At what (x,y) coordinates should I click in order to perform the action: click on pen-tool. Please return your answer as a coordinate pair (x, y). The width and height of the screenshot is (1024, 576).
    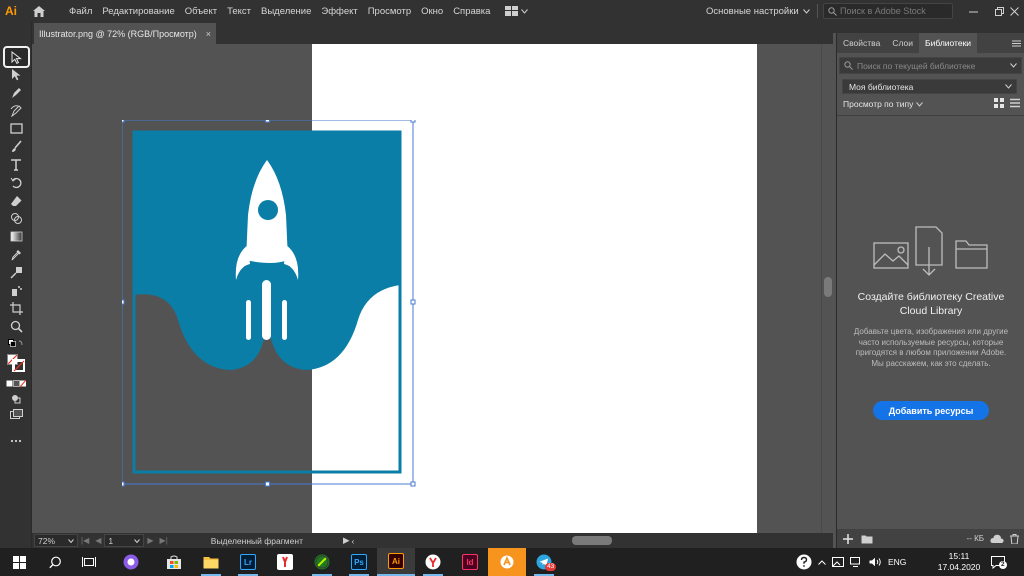
    Looking at the image, I should click on (16, 92).